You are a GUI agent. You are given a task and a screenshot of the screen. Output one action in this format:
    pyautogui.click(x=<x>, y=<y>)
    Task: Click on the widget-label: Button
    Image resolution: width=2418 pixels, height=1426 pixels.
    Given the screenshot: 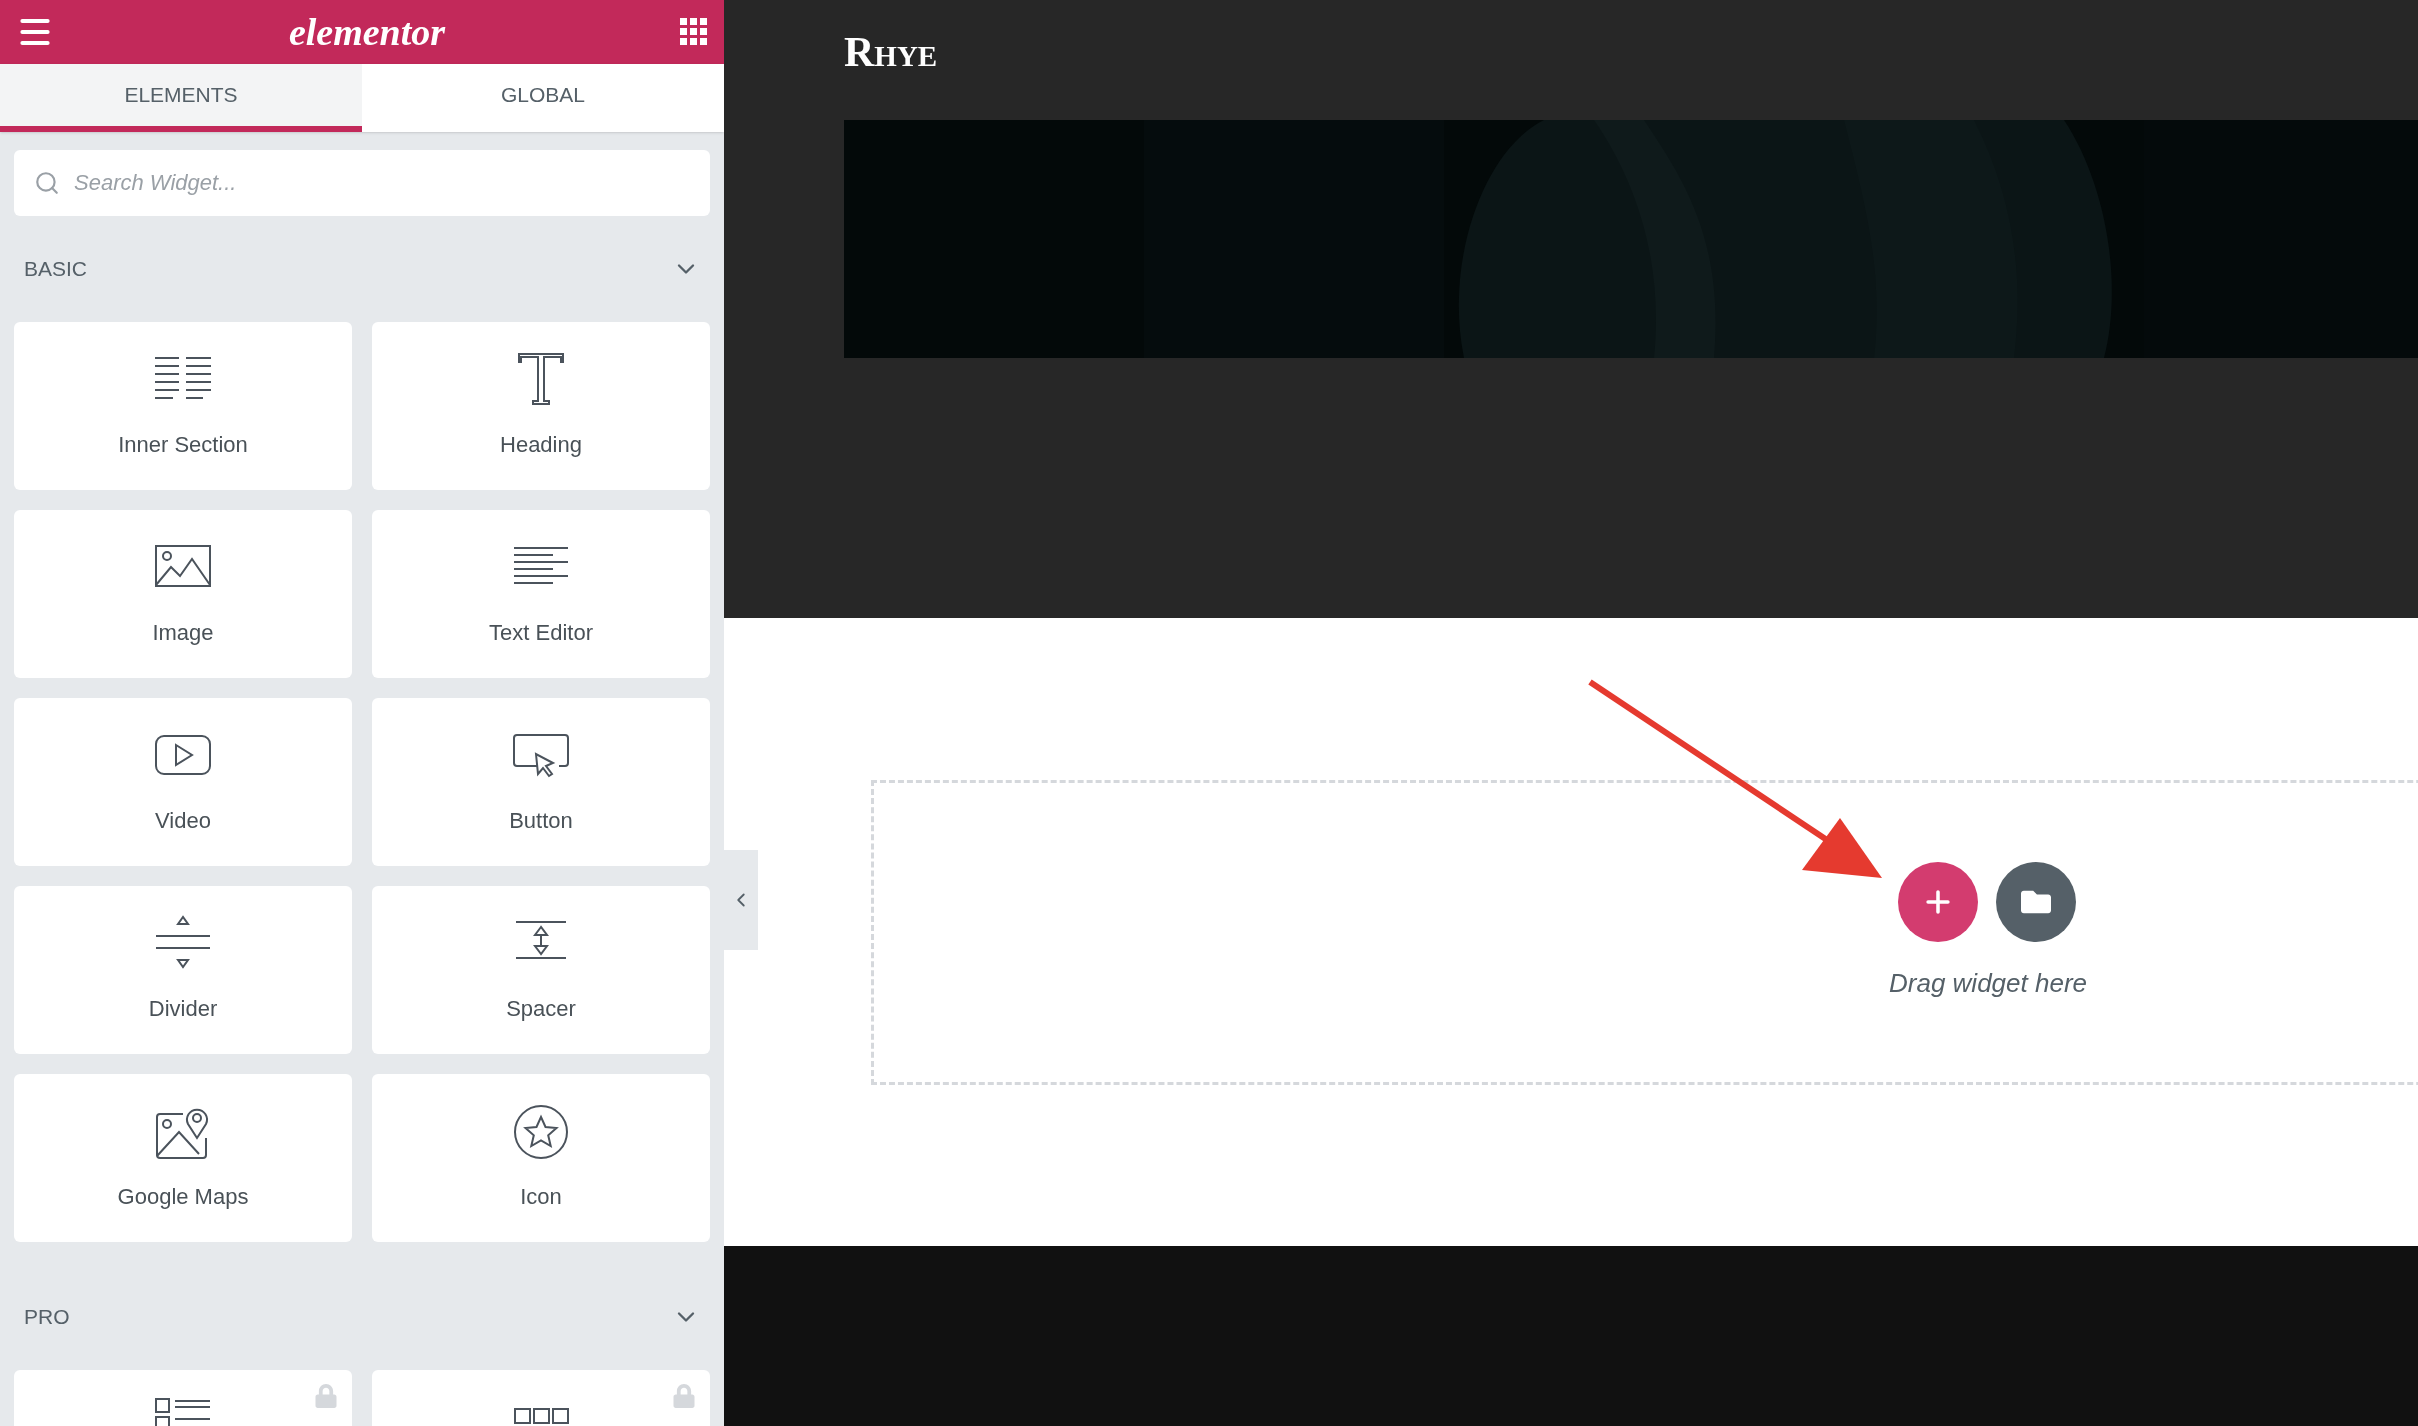 What is the action you would take?
    pyautogui.click(x=541, y=821)
    